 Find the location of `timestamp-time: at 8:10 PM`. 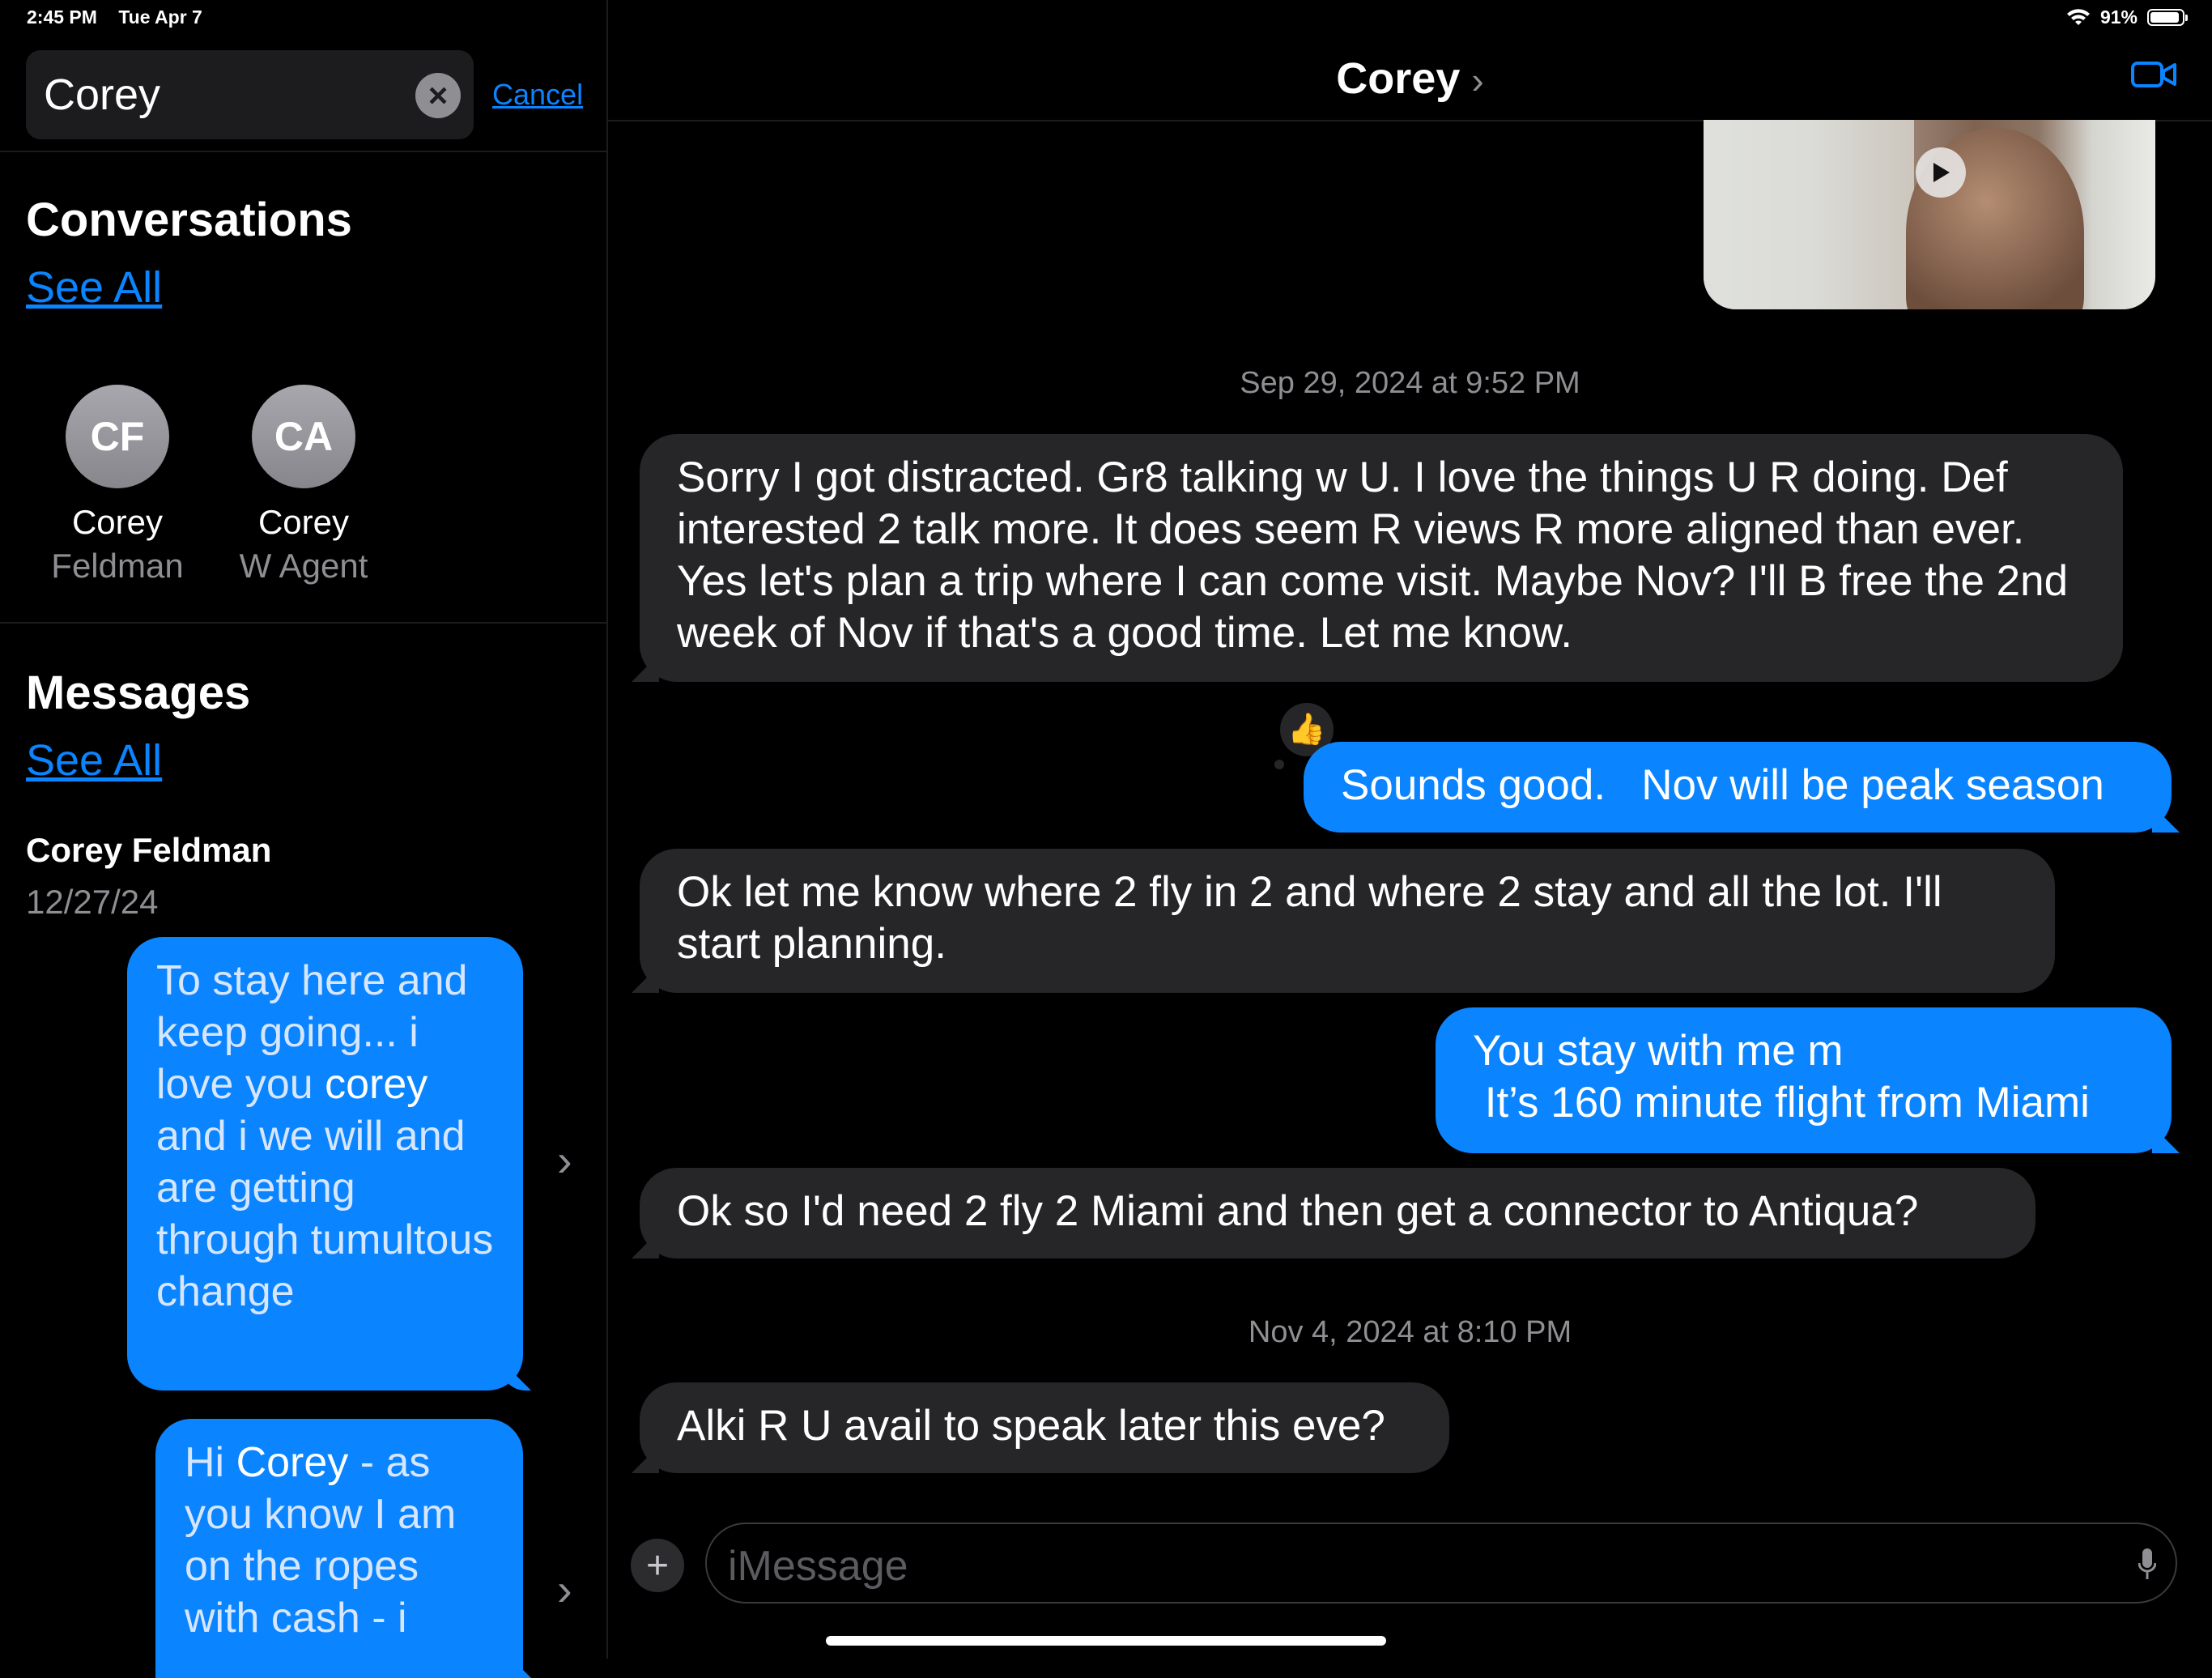

timestamp-time: at 8:10 PM is located at coordinates (1498, 1332).